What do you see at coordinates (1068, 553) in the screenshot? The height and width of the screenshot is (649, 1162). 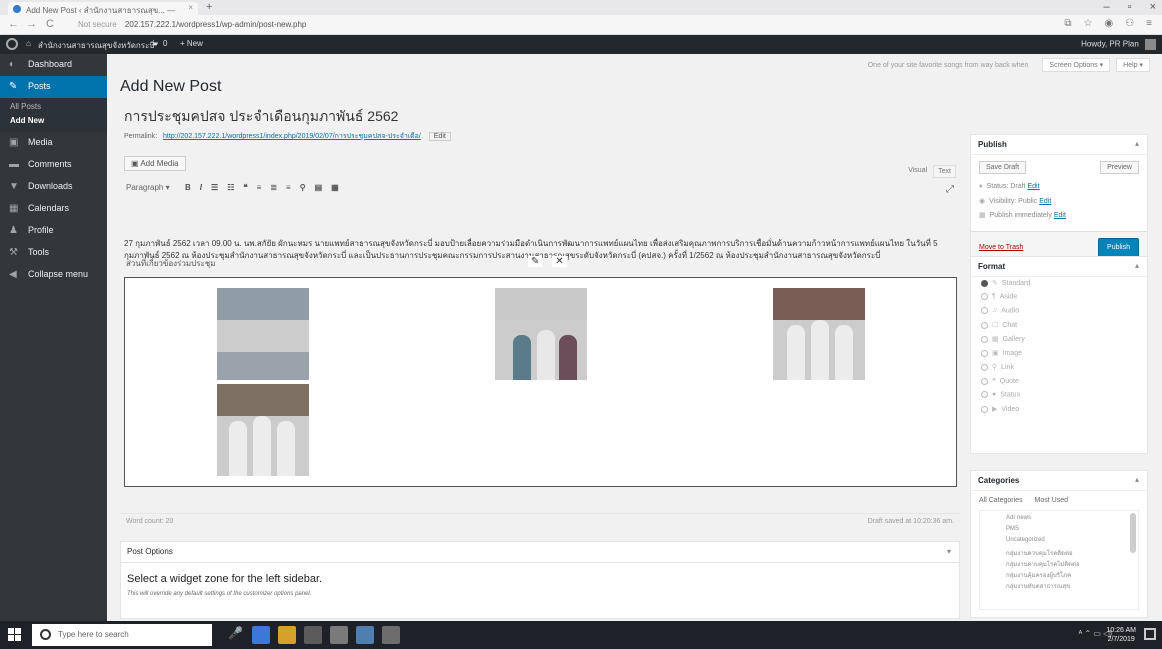 I see `category-item: กลุ่มงานควบคุมโรคติดต่อ` at bounding box center [1068, 553].